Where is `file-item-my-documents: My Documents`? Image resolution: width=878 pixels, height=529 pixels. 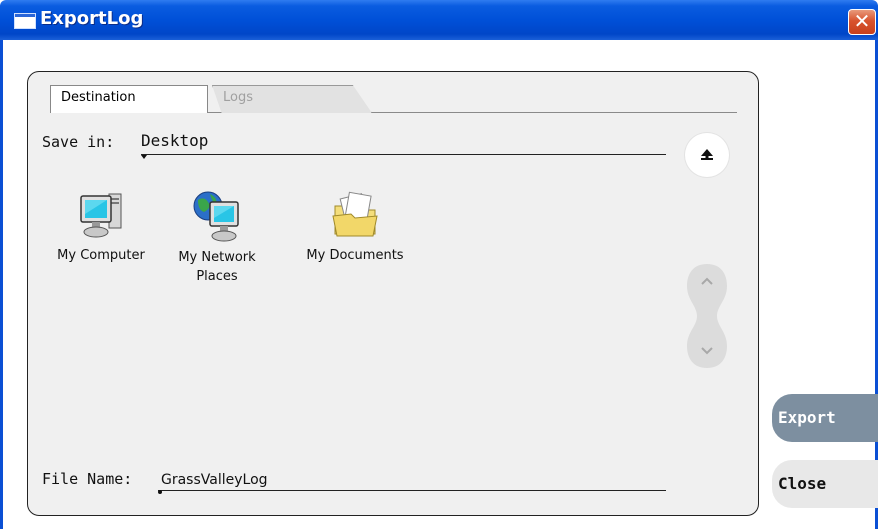 file-item-my-documents: My Documents is located at coordinates (355, 227).